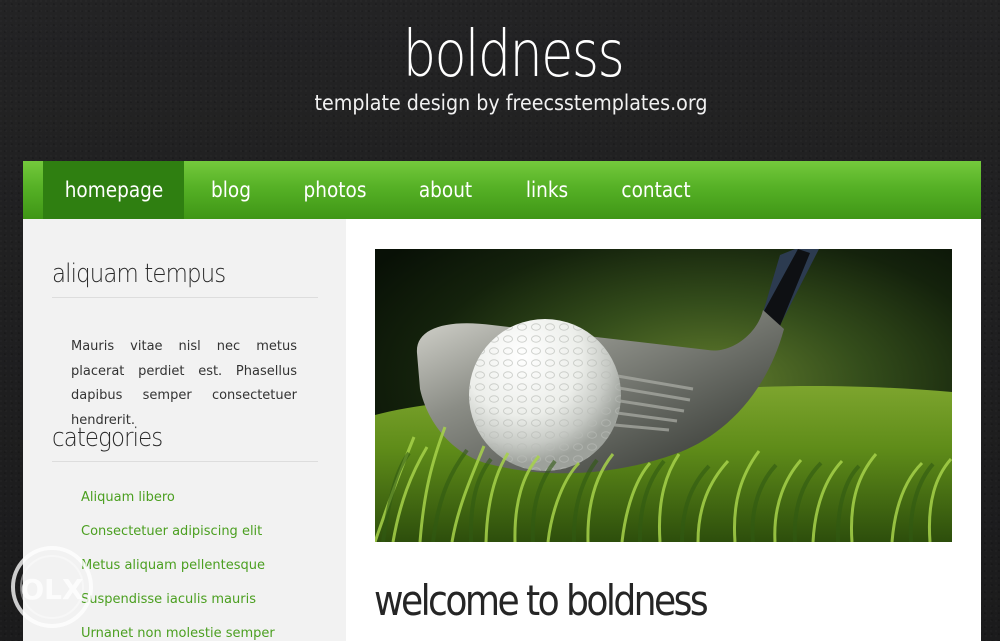 The height and width of the screenshot is (641, 1000). What do you see at coordinates (178, 606) in the screenshot?
I see `category-link-suspendisse-iaculis-mauris: Suspendisse iaculis mauris` at bounding box center [178, 606].